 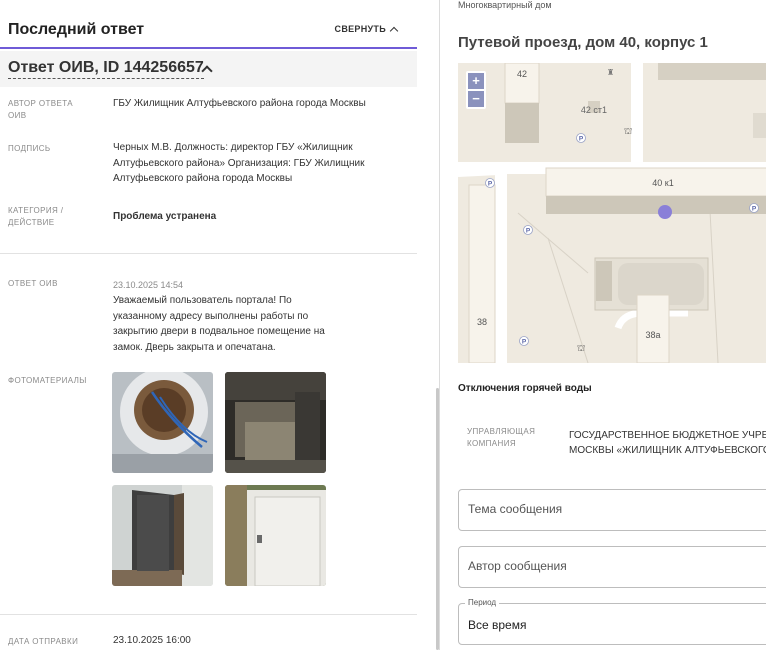 What do you see at coordinates (208, 69) in the screenshot?
I see `answer-heading-bar: Ответ ОИВ, ID 144256657` at bounding box center [208, 69].